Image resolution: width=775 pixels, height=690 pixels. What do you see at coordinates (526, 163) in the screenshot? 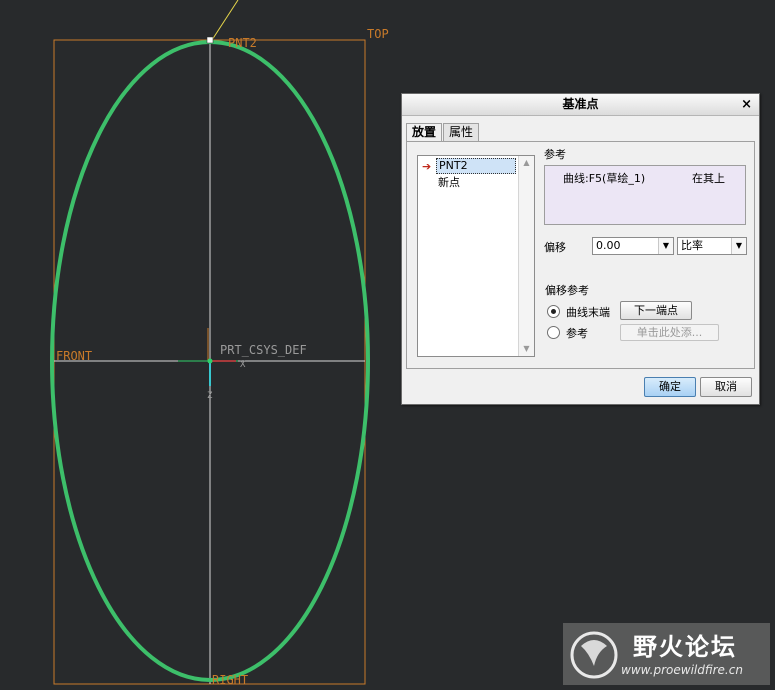
I see `scroll-up-icon: ▲` at bounding box center [526, 163].